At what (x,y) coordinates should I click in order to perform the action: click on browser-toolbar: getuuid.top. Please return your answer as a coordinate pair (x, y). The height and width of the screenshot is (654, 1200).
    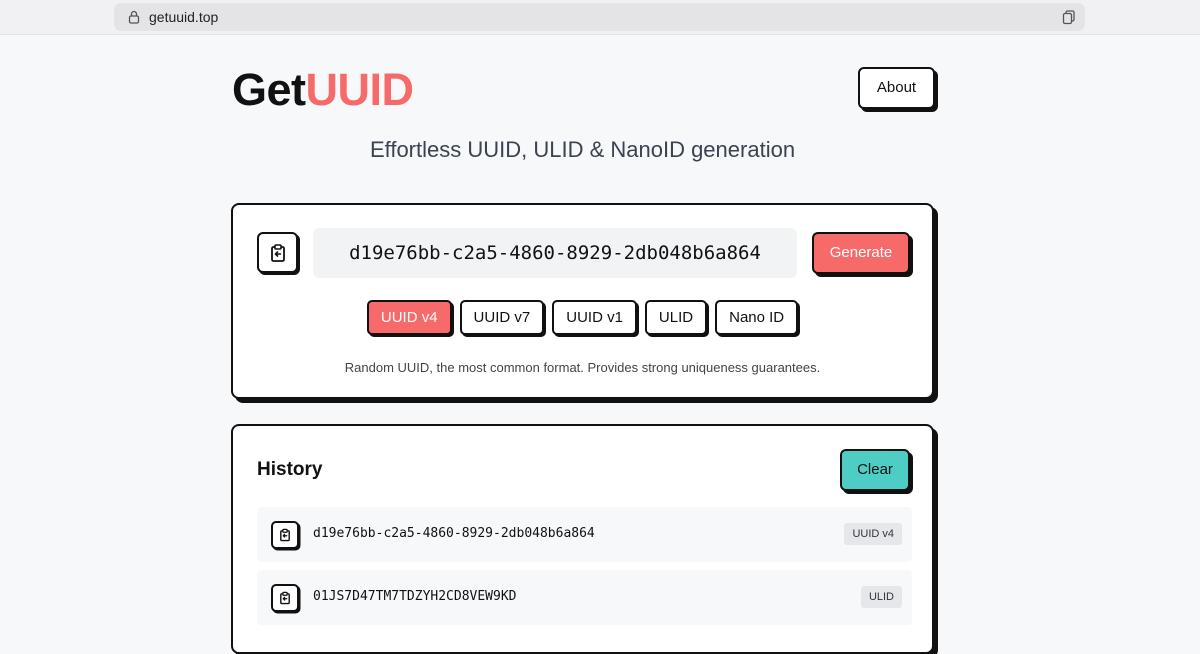
    Looking at the image, I should click on (600, 17).